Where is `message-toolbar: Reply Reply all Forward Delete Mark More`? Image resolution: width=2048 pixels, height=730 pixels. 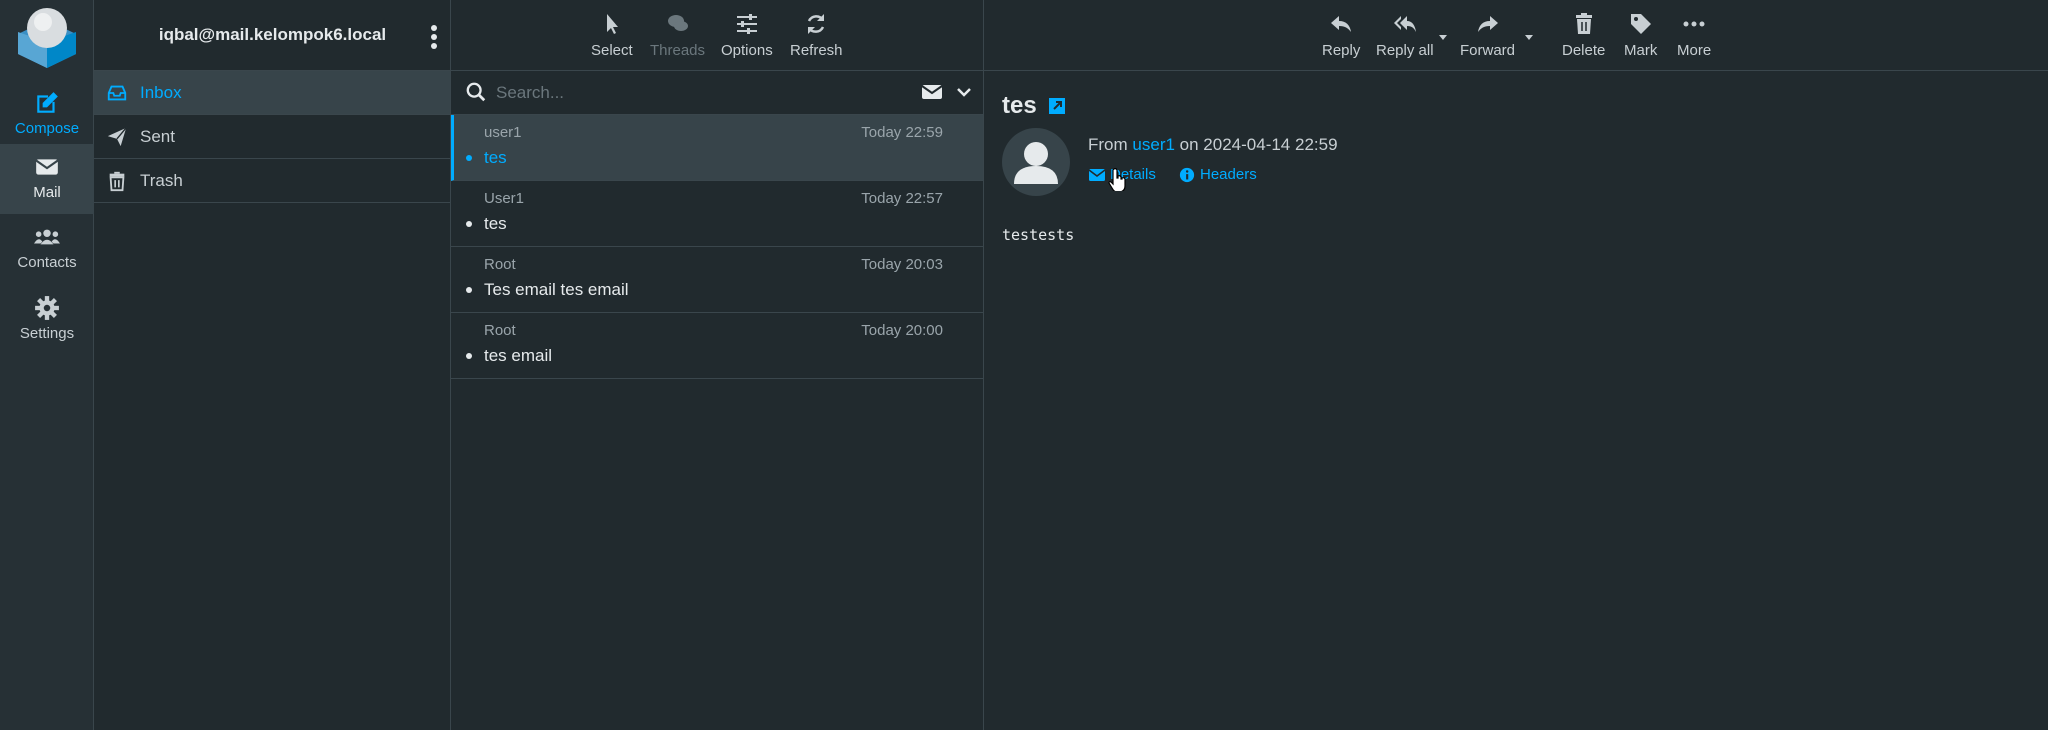 message-toolbar: Reply Reply all Forward Delete Mark More is located at coordinates (1516, 35).